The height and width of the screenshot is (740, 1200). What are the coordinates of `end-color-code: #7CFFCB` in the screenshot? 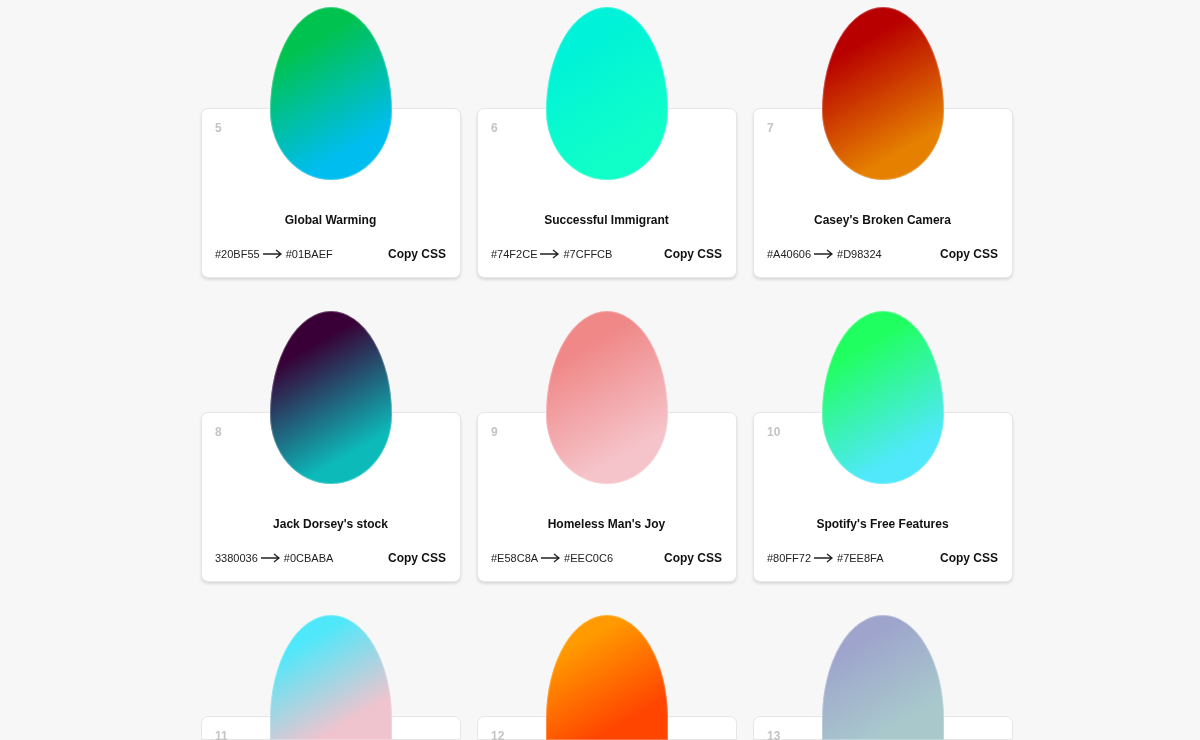 It's located at (588, 254).